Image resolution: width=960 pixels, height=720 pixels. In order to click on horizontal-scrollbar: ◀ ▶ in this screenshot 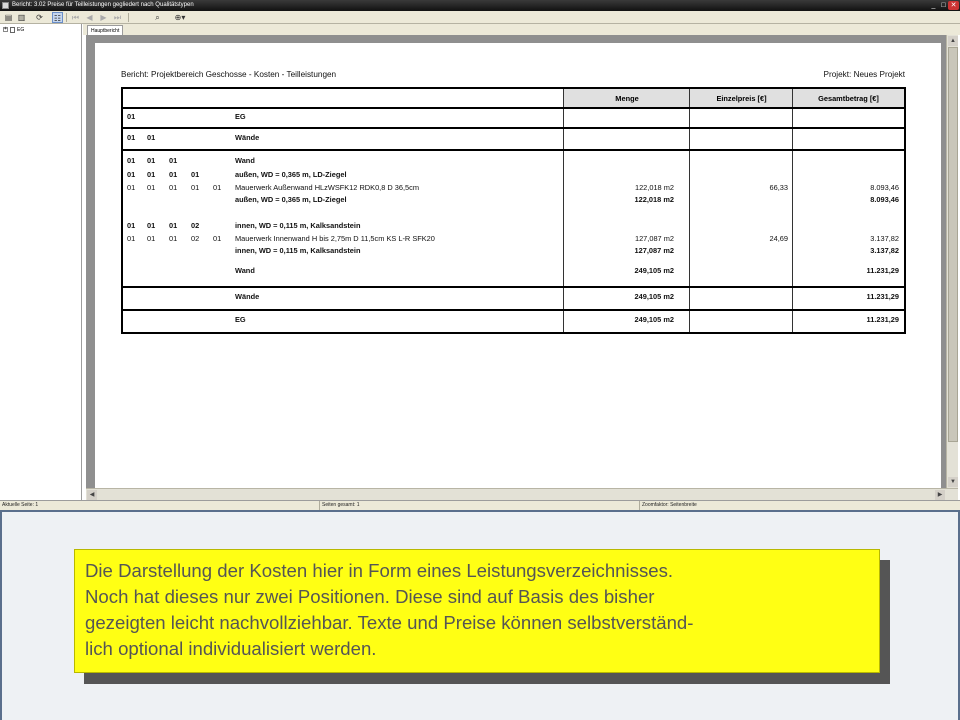, I will do `click(522, 494)`.